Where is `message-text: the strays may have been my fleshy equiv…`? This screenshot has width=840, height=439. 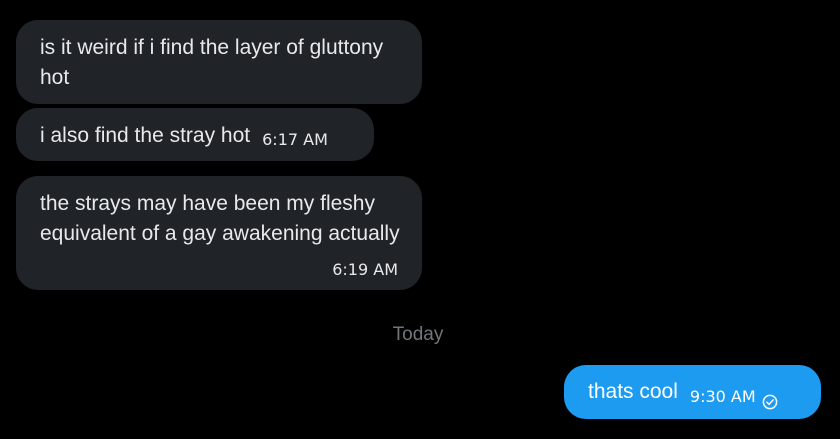
message-text: the strays may have been my fleshy equiv… is located at coordinates (220, 218).